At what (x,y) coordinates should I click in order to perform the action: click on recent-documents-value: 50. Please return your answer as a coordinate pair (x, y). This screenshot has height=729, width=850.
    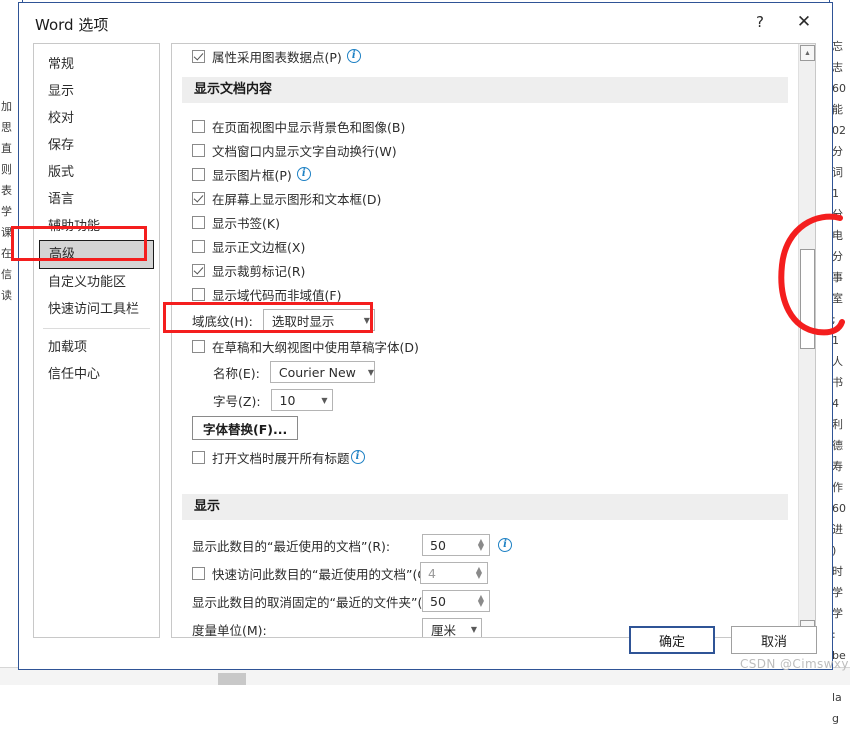
    Looking at the image, I should click on (438, 545).